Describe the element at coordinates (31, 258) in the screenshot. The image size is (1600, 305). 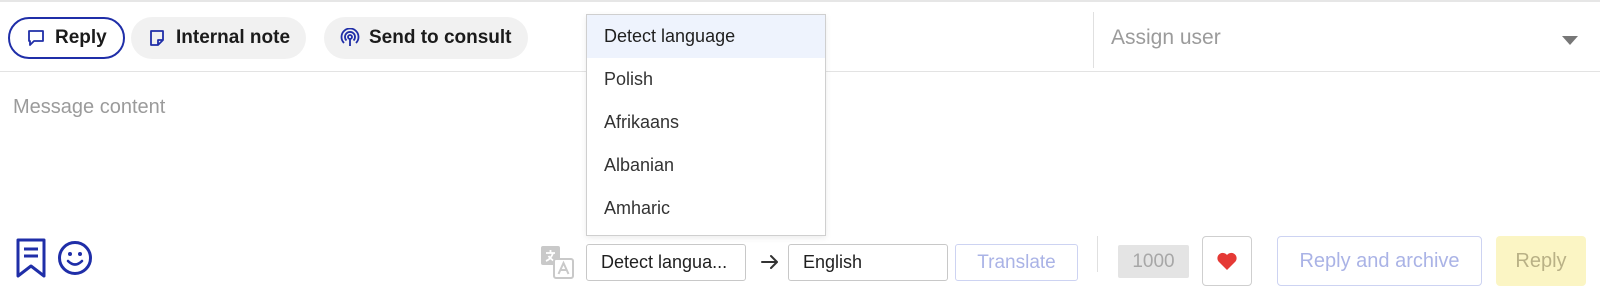
I see `bookmark-icon` at that location.